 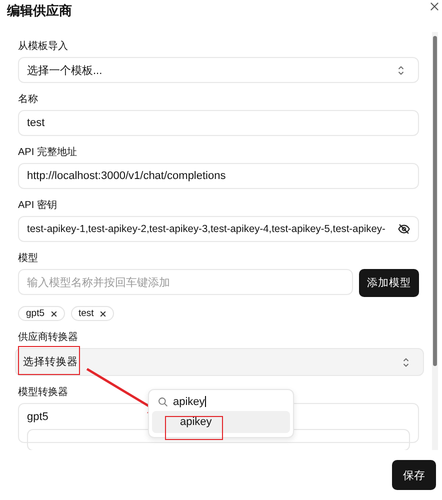 What do you see at coordinates (414, 475) in the screenshot?
I see `save-button: 保存` at bounding box center [414, 475].